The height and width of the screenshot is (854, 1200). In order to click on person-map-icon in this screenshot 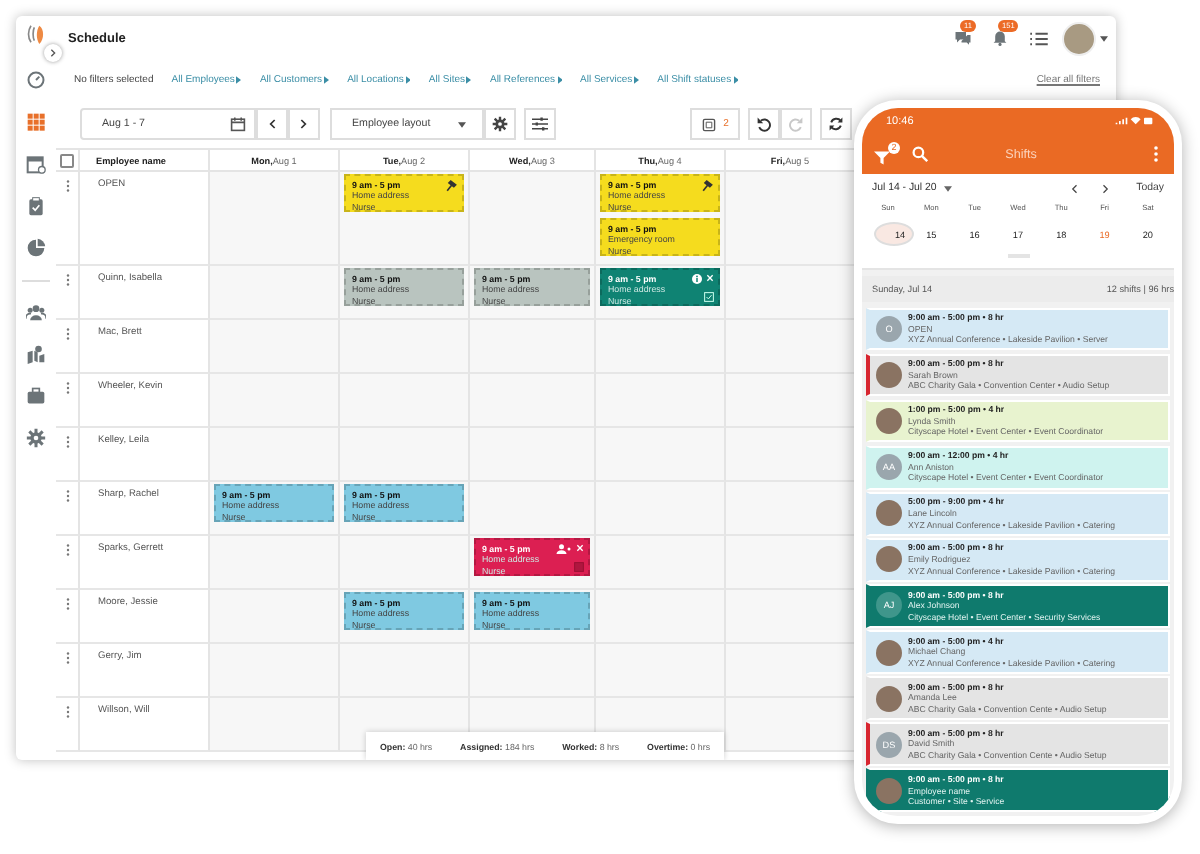, I will do `click(36, 354)`.